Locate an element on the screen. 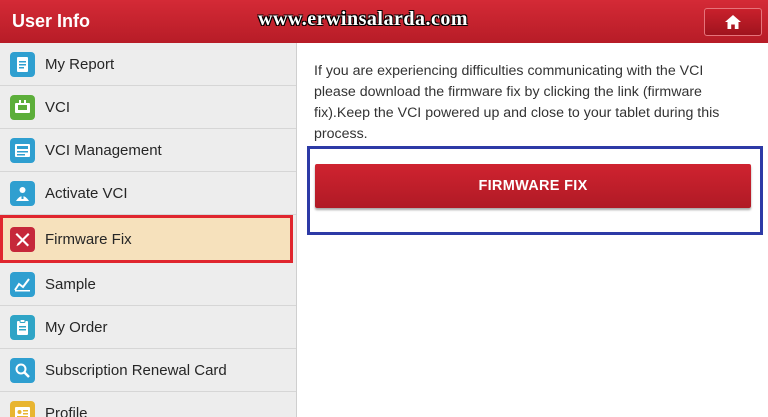 The image size is (768, 417). sidebar-item-label: Profile is located at coordinates (66, 410).